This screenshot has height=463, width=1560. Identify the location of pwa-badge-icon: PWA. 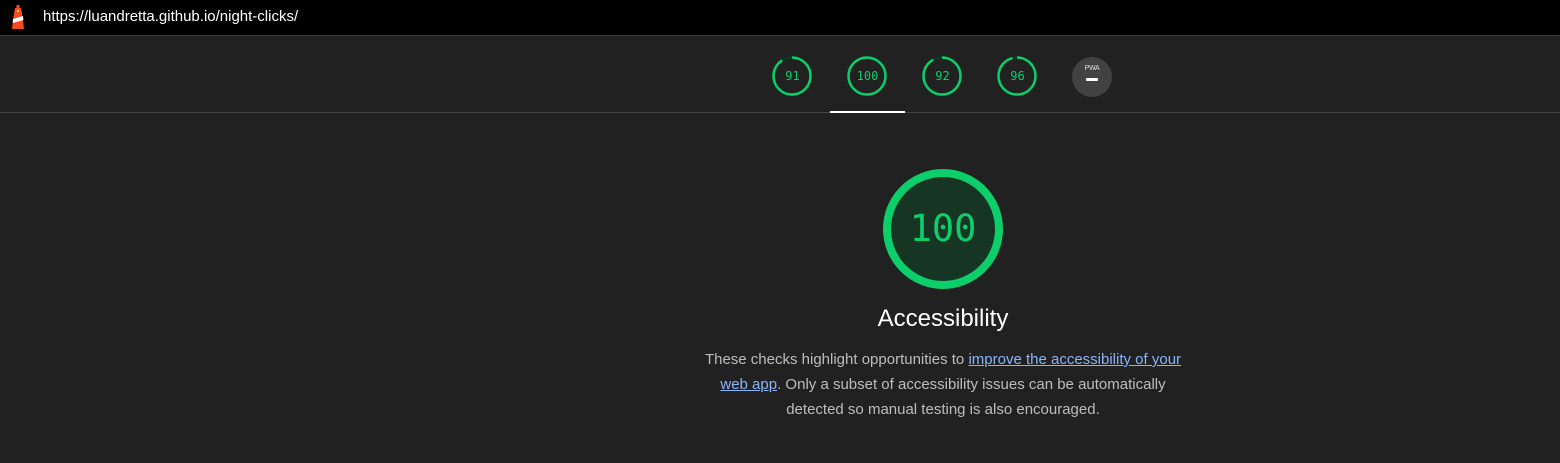
(1092, 77).